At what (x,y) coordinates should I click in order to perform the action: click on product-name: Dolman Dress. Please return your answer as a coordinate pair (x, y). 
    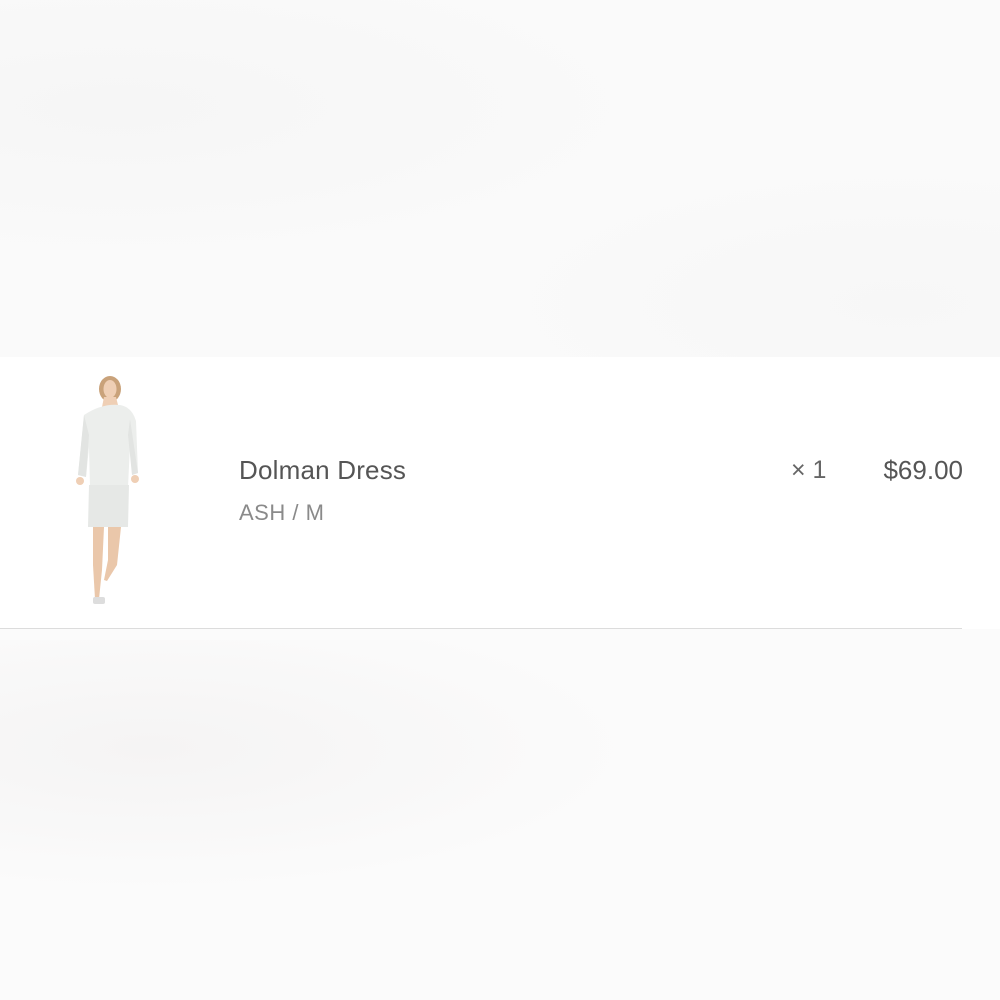
    Looking at the image, I should click on (322, 470).